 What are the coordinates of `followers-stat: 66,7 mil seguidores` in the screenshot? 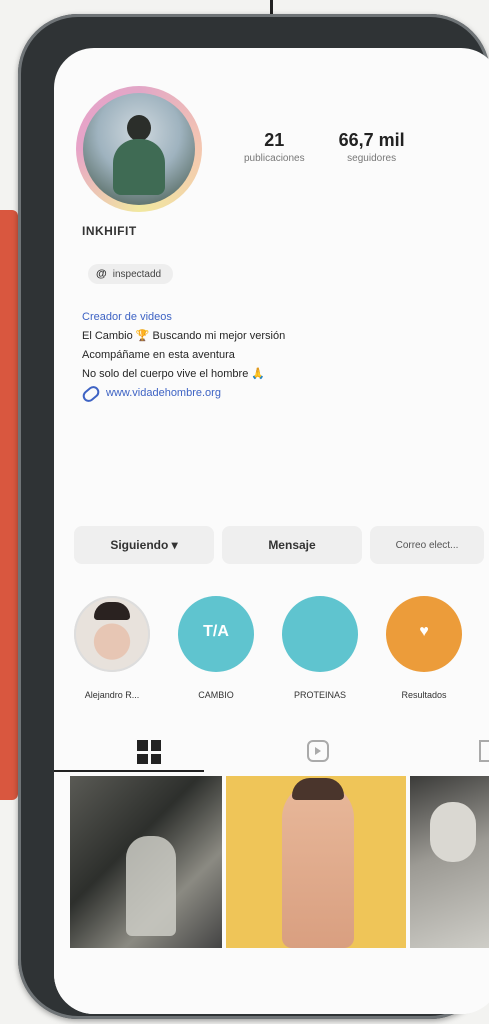 It's located at (372, 147).